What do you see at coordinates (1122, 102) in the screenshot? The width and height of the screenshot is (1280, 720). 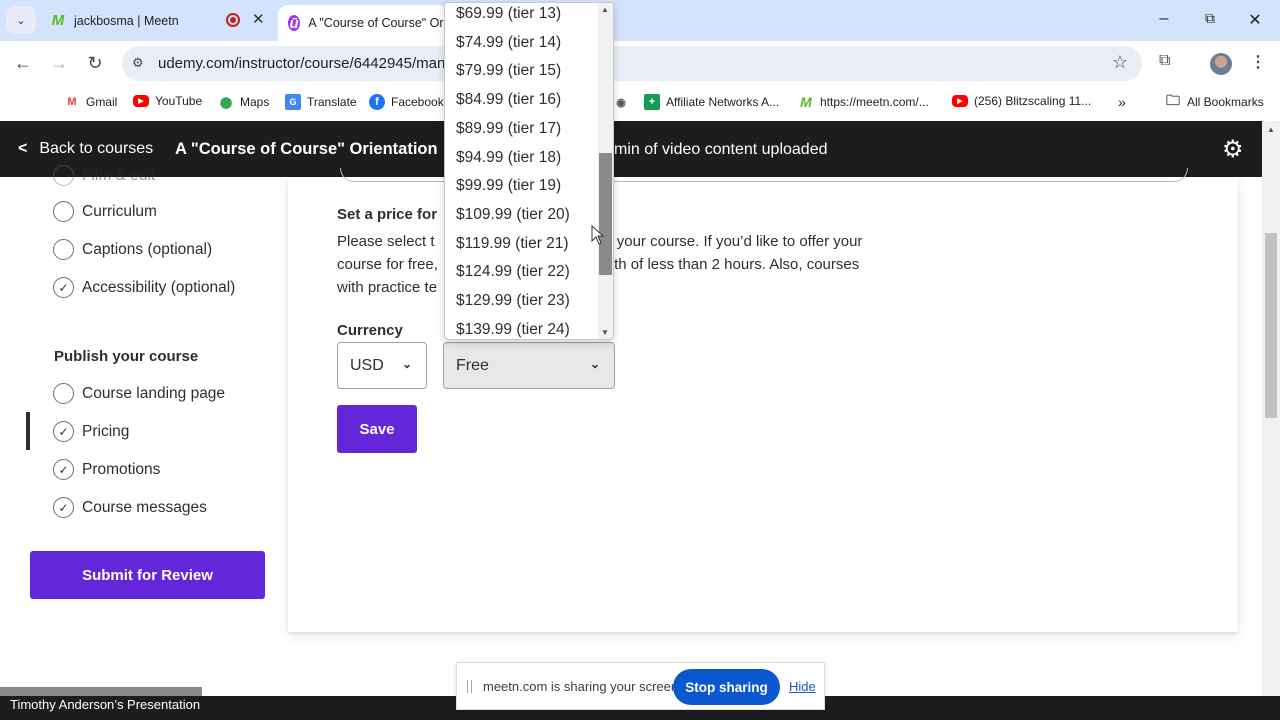 I see `bookmarks-overflow-button: »` at bounding box center [1122, 102].